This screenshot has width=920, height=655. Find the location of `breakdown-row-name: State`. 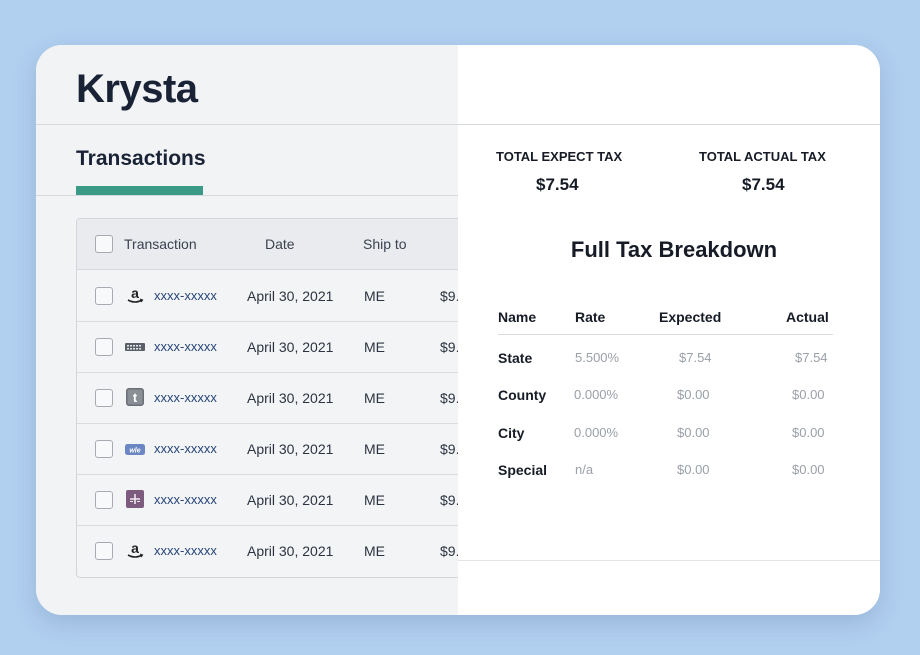

breakdown-row-name: State is located at coordinates (515, 358).